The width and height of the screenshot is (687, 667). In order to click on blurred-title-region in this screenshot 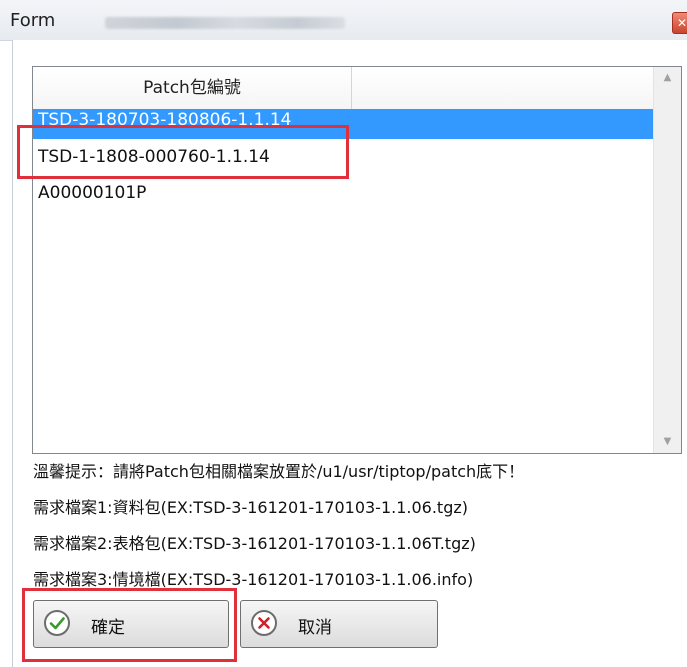, I will do `click(225, 23)`.